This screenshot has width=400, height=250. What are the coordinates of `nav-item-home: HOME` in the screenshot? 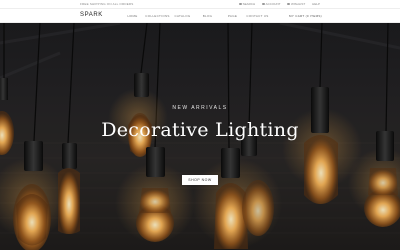 It's located at (132, 16).